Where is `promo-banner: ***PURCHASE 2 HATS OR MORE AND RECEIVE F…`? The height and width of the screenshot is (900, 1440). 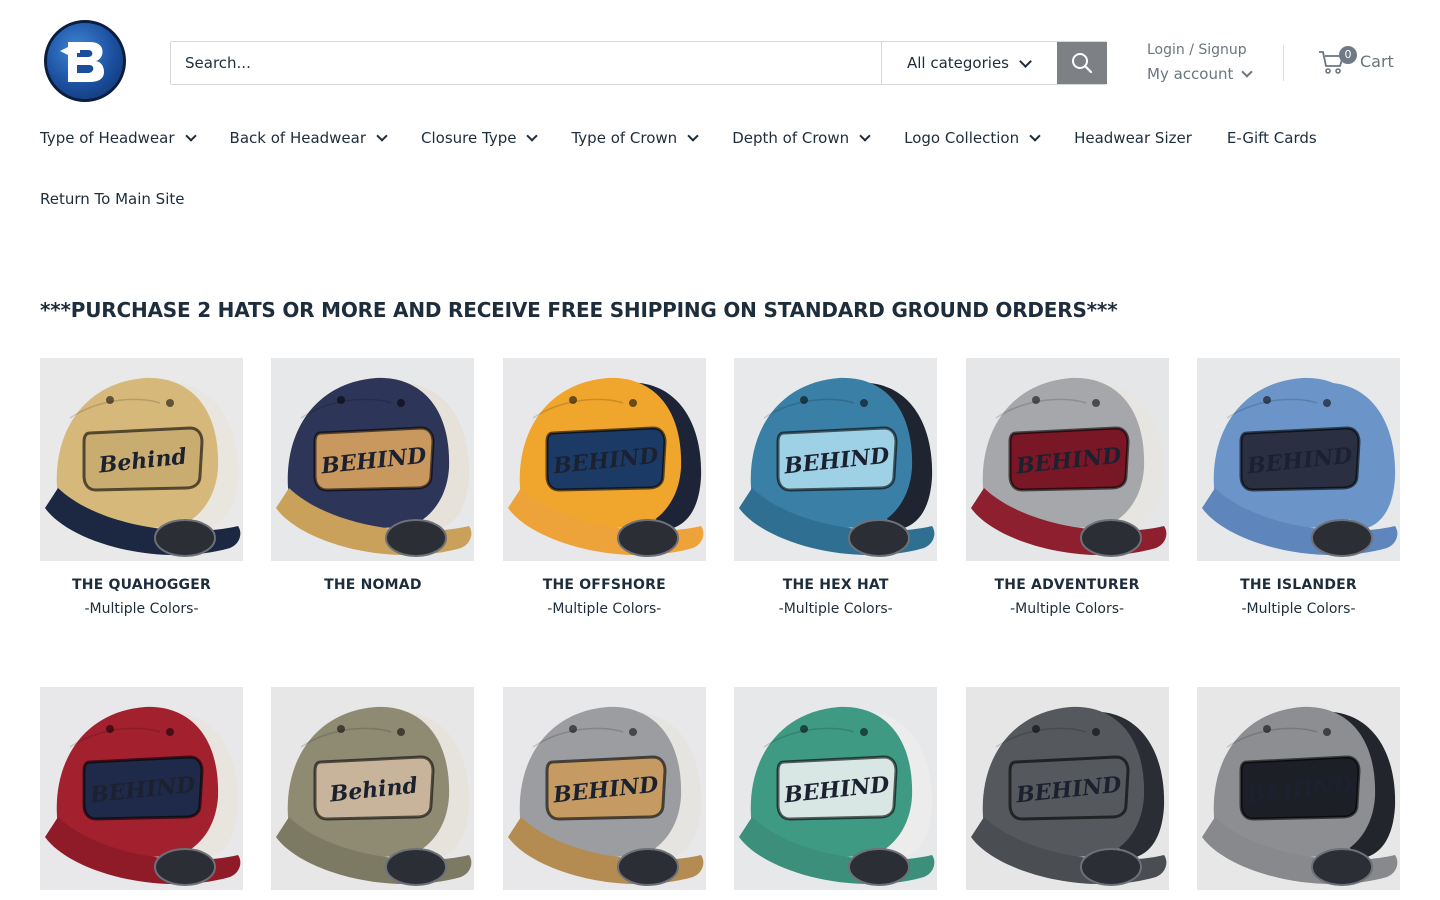 promo-banner: ***PURCHASE 2 HATS OR MORE AND RECEIVE F… is located at coordinates (579, 310).